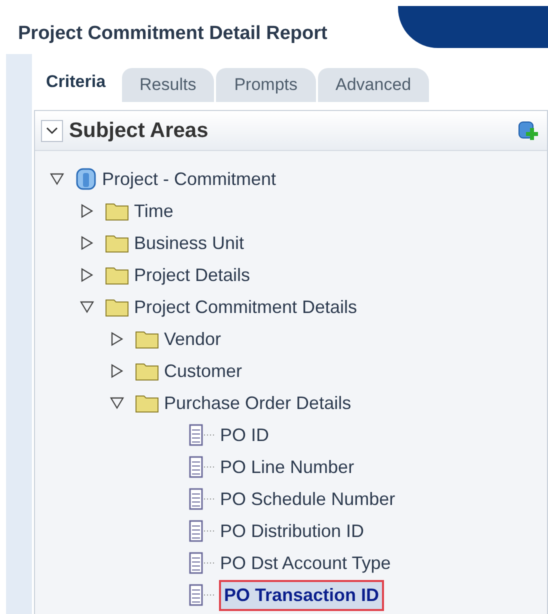 The image size is (548, 614). I want to click on tree-item: Time, so click(153, 211).